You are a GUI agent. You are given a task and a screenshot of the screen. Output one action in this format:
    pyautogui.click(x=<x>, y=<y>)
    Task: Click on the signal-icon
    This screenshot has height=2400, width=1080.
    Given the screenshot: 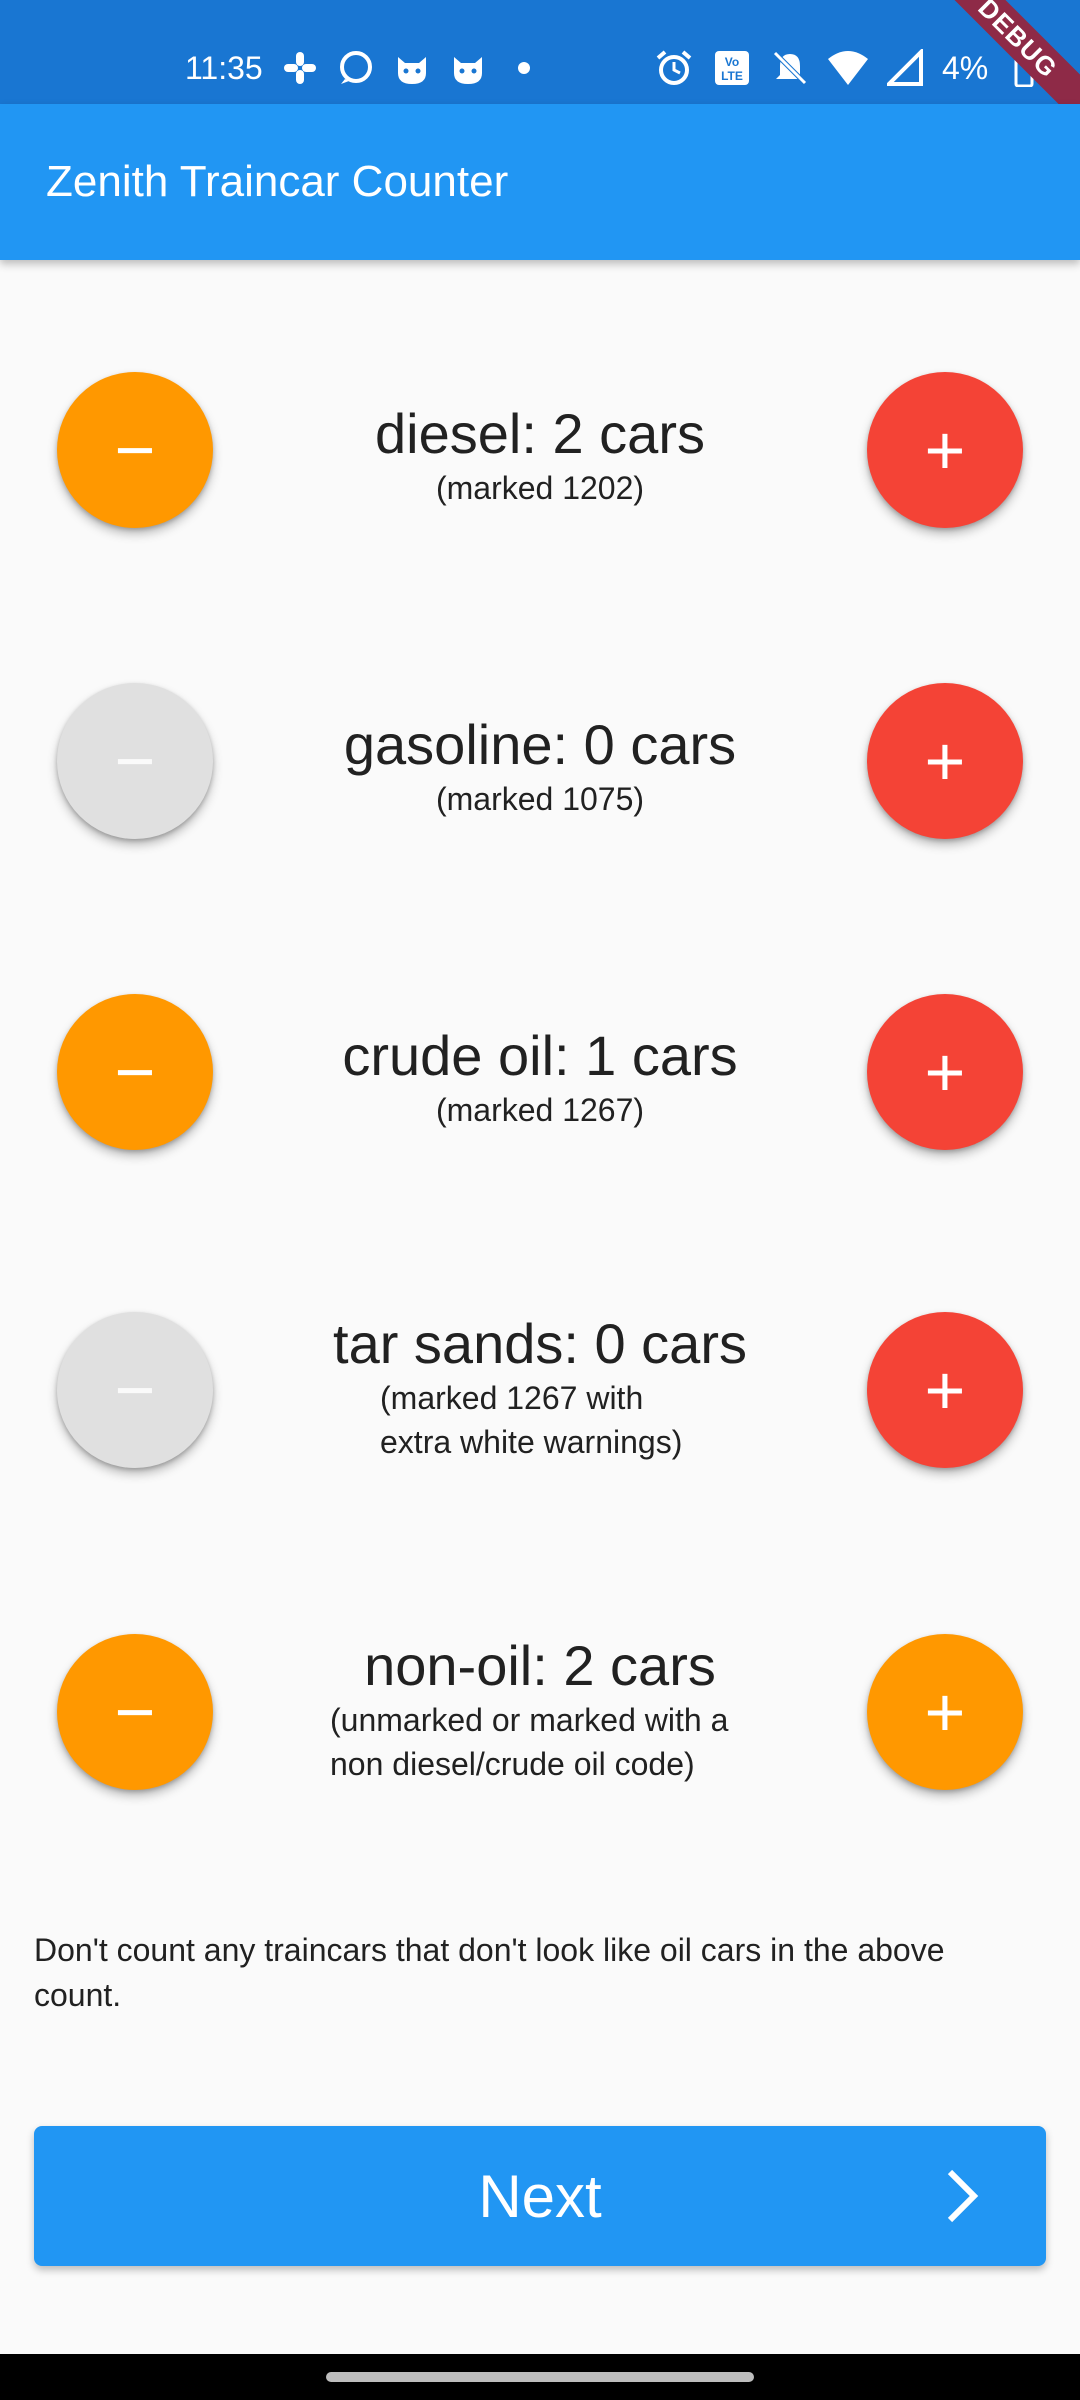 What is the action you would take?
    pyautogui.click(x=356, y=68)
    